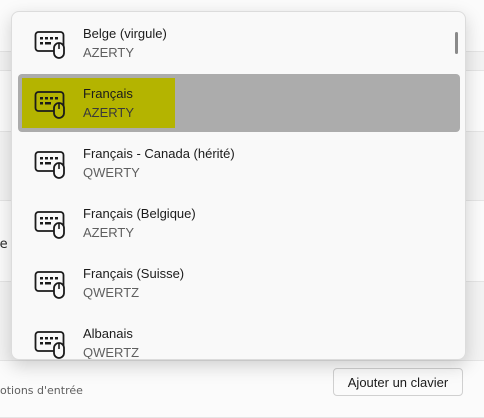 This screenshot has height=418, width=484. What do you see at coordinates (398, 382) in the screenshot?
I see `add-keyboard-button: Ajouter un clavier` at bounding box center [398, 382].